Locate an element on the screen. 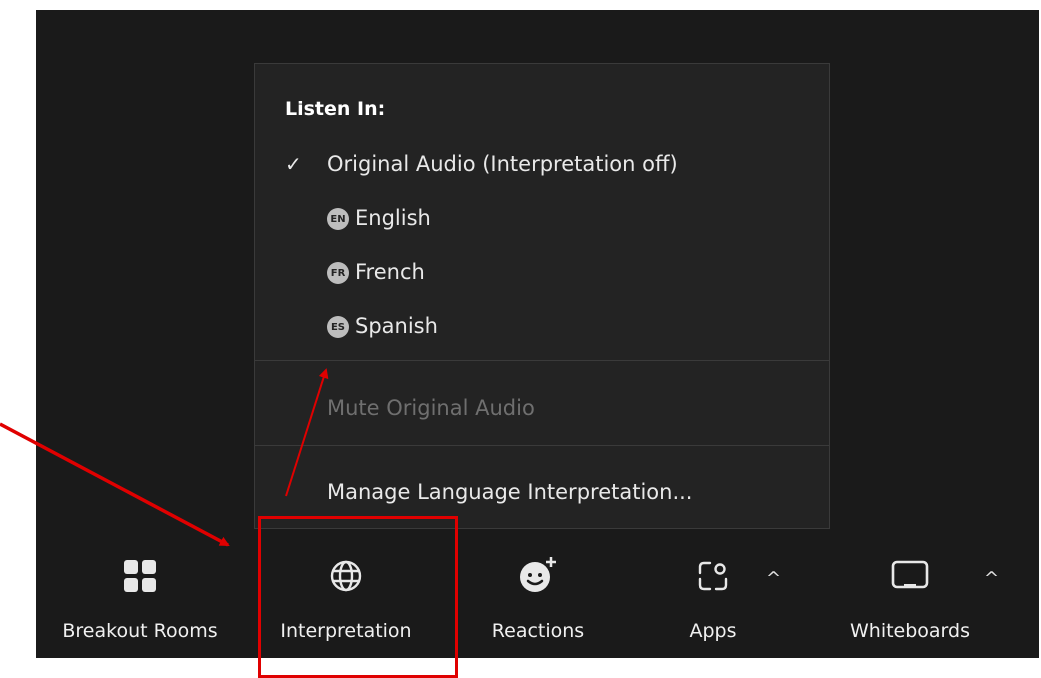 The width and height of the screenshot is (1041, 678). breakout-rooms-button: Breakout Rooms is located at coordinates (140, 599).